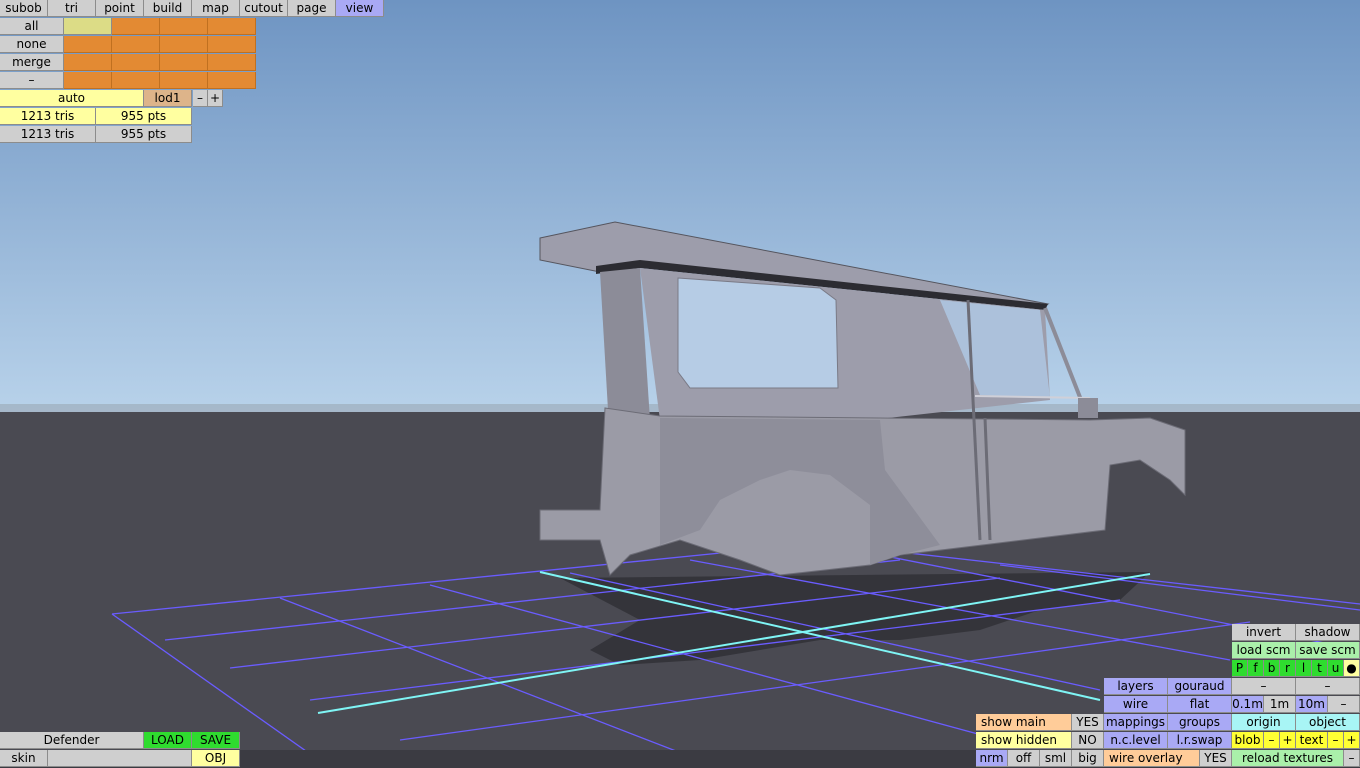  Describe the element at coordinates (1200, 686) in the screenshot. I see `gouraud-button: gouraud` at that location.